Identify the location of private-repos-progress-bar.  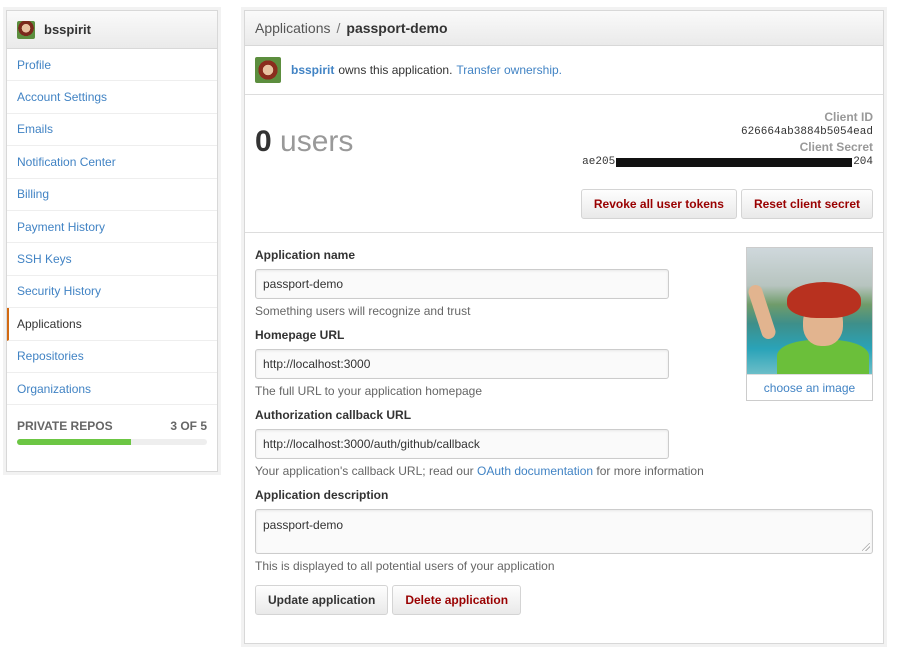
(112, 442).